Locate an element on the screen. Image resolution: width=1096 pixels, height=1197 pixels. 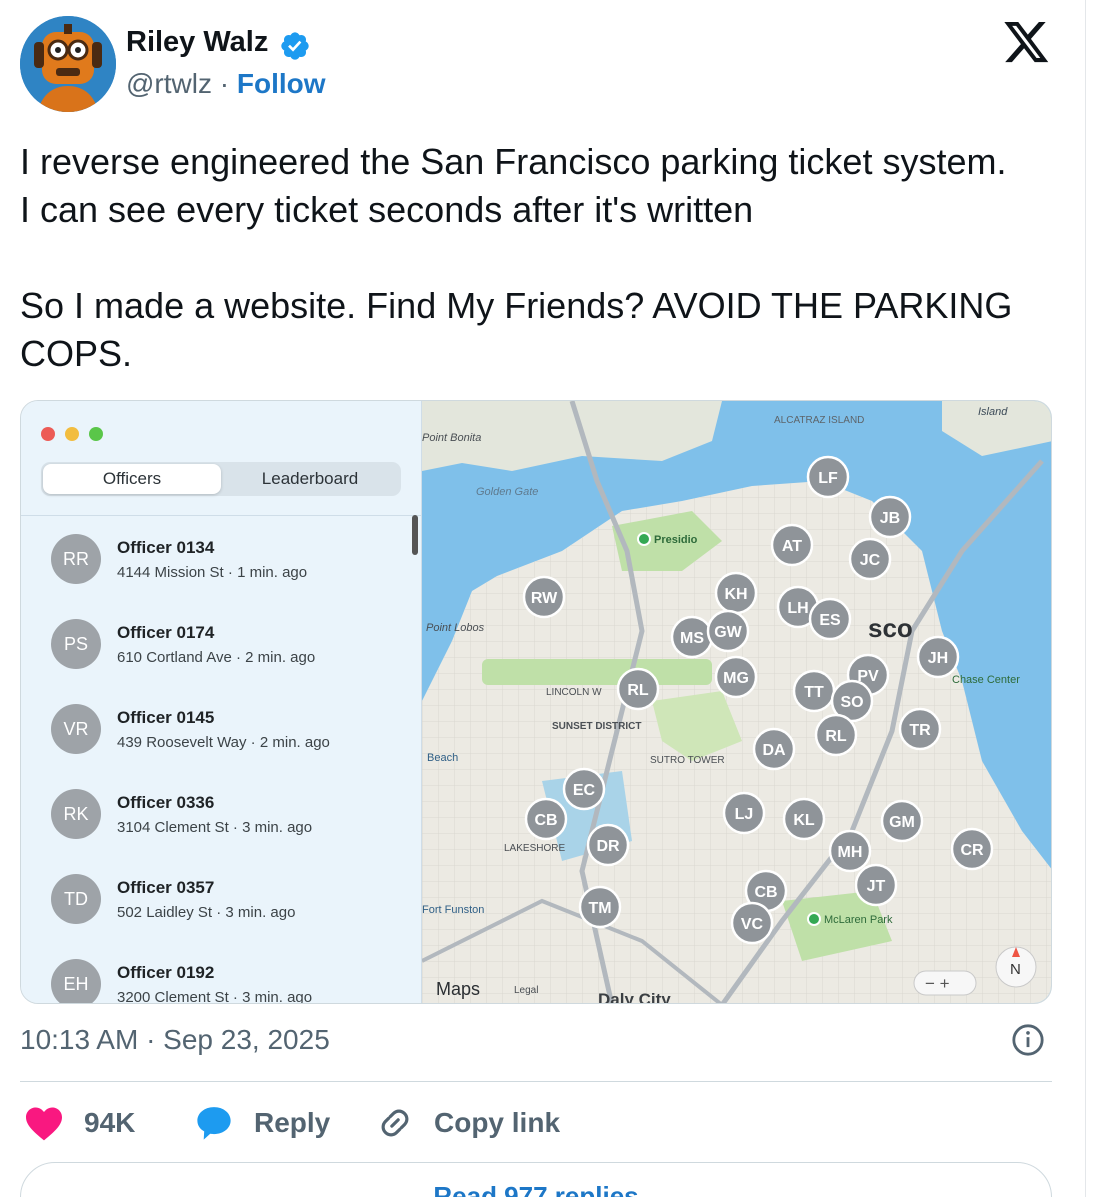
officer-marker: DA is located at coordinates (774, 749).